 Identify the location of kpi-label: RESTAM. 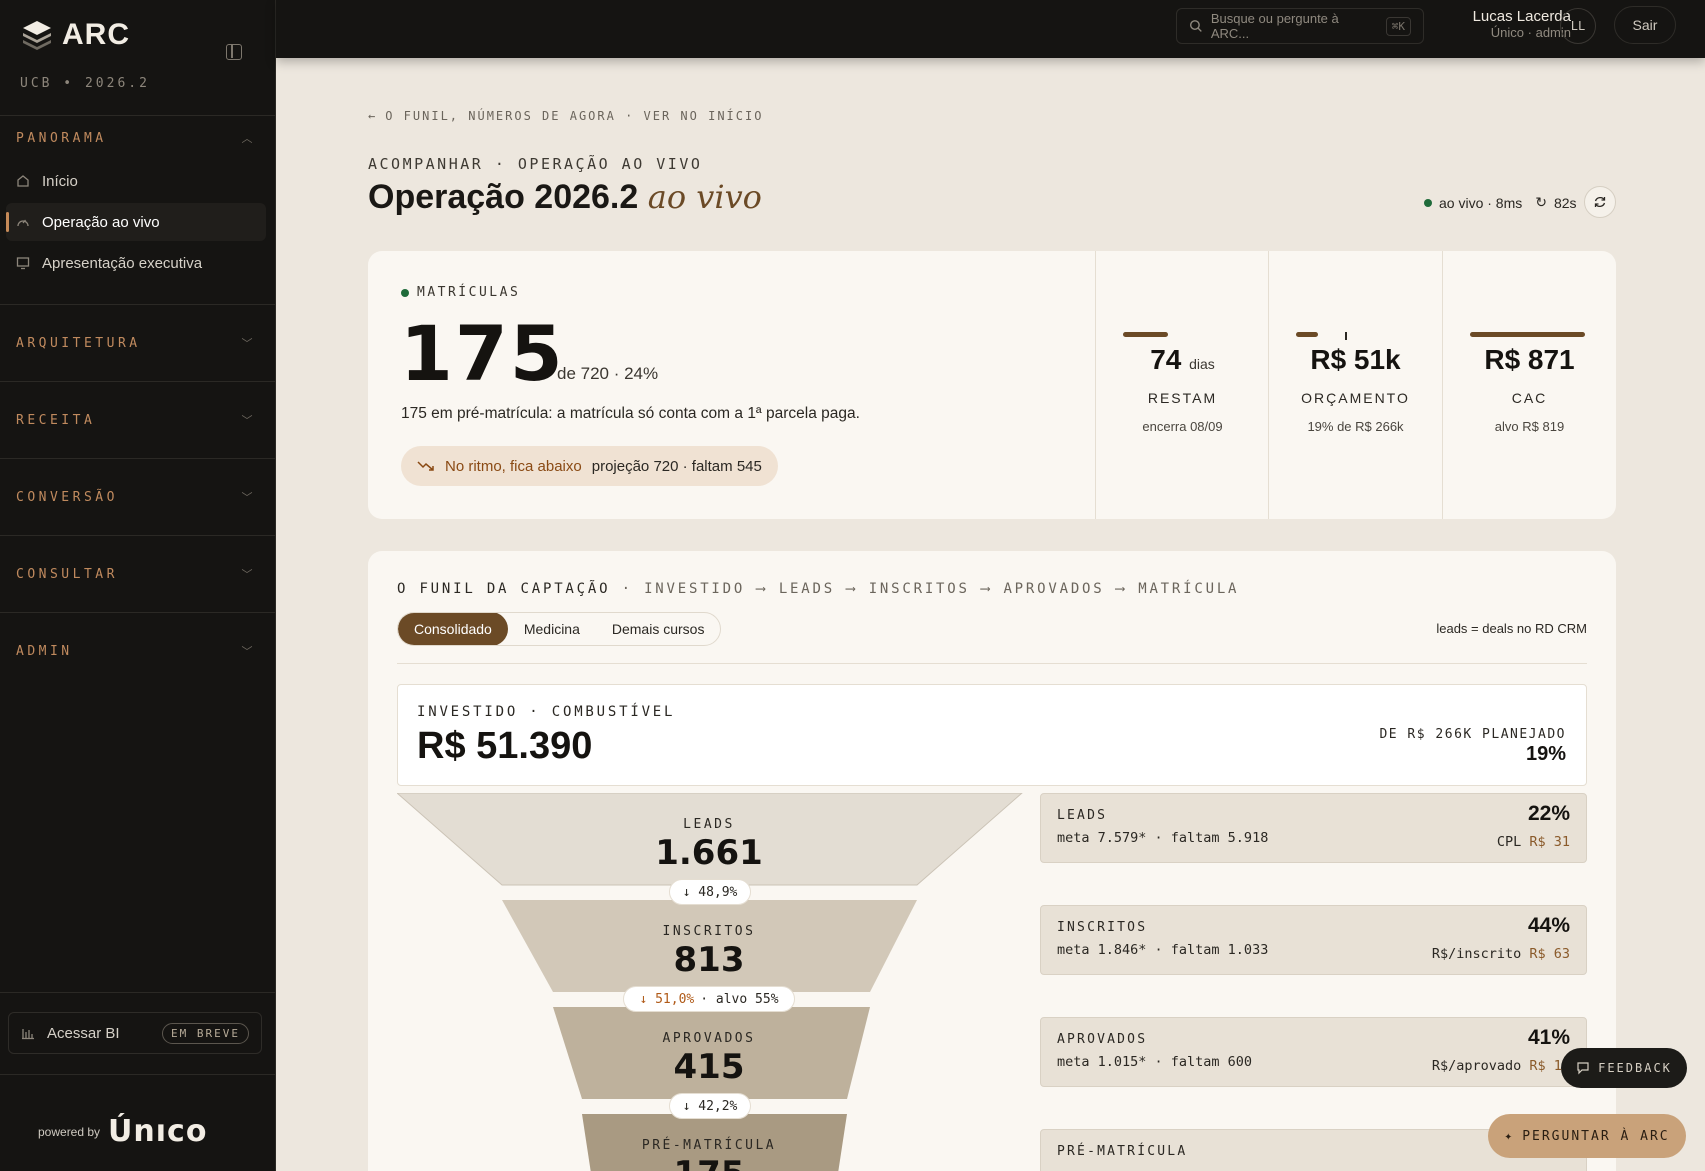
(1182, 398).